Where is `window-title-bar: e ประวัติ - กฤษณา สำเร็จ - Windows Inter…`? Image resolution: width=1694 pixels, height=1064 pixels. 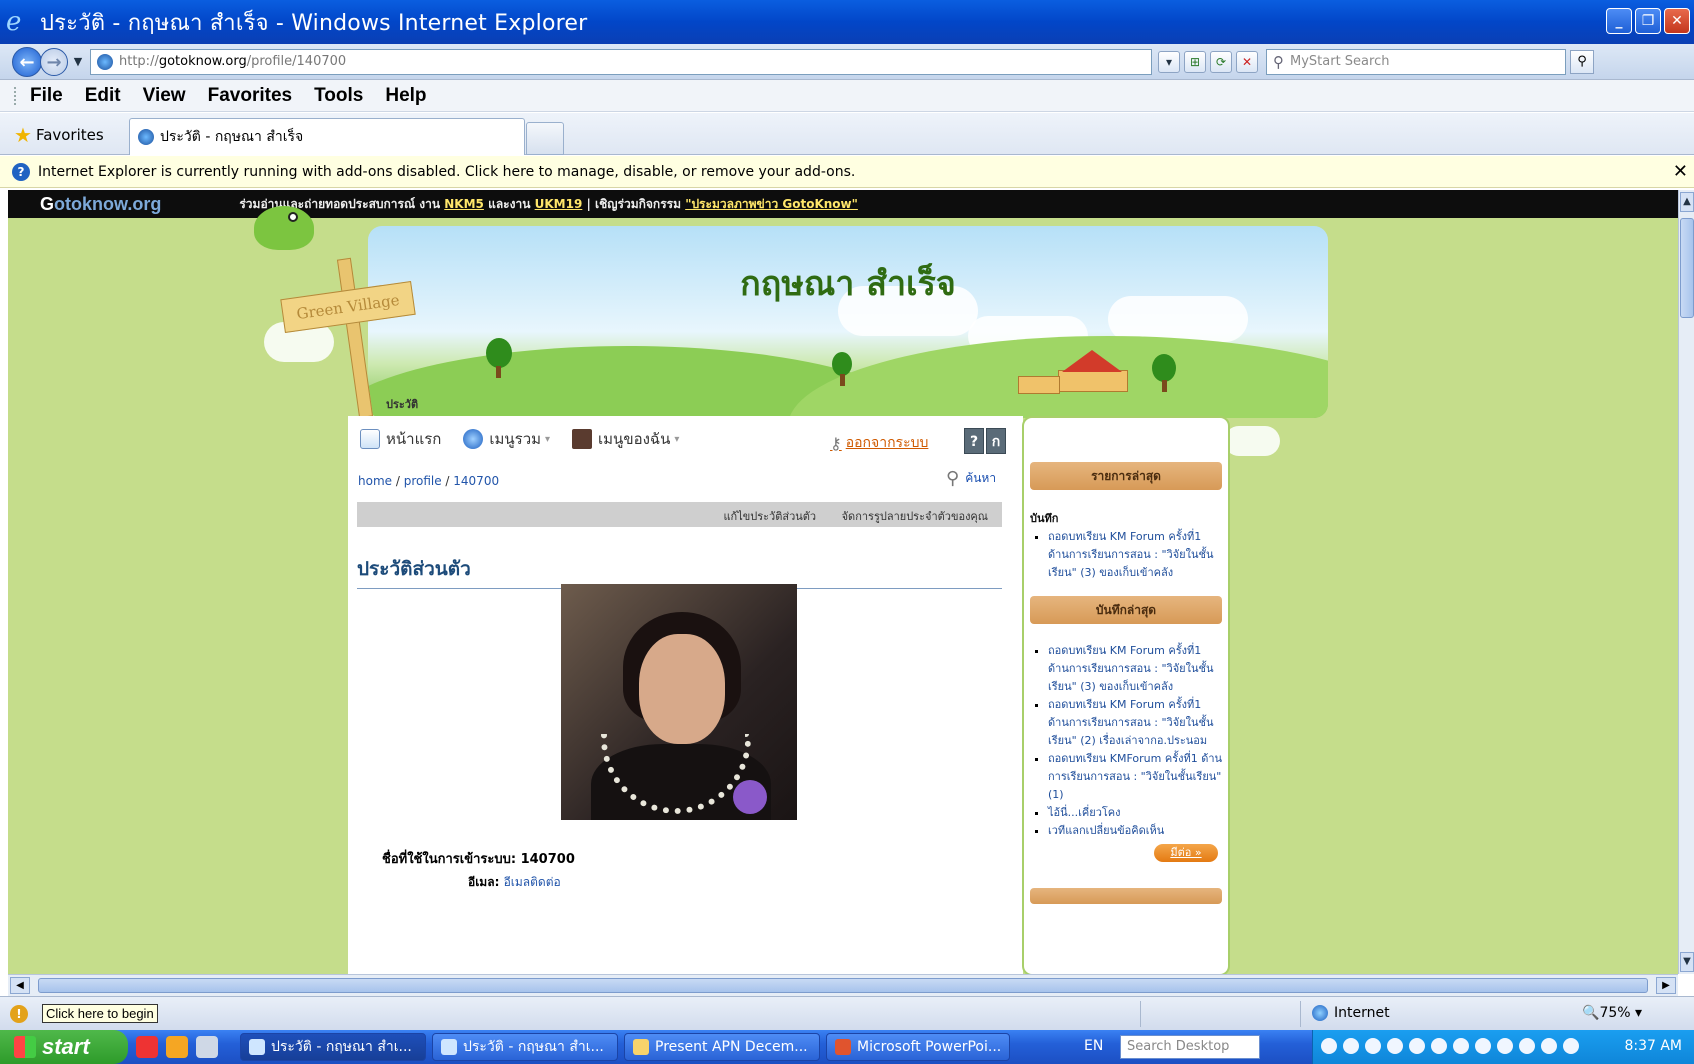 window-title-bar: e ประวัติ - กฤษณา สำเร็จ - Windows Inter… is located at coordinates (847, 22).